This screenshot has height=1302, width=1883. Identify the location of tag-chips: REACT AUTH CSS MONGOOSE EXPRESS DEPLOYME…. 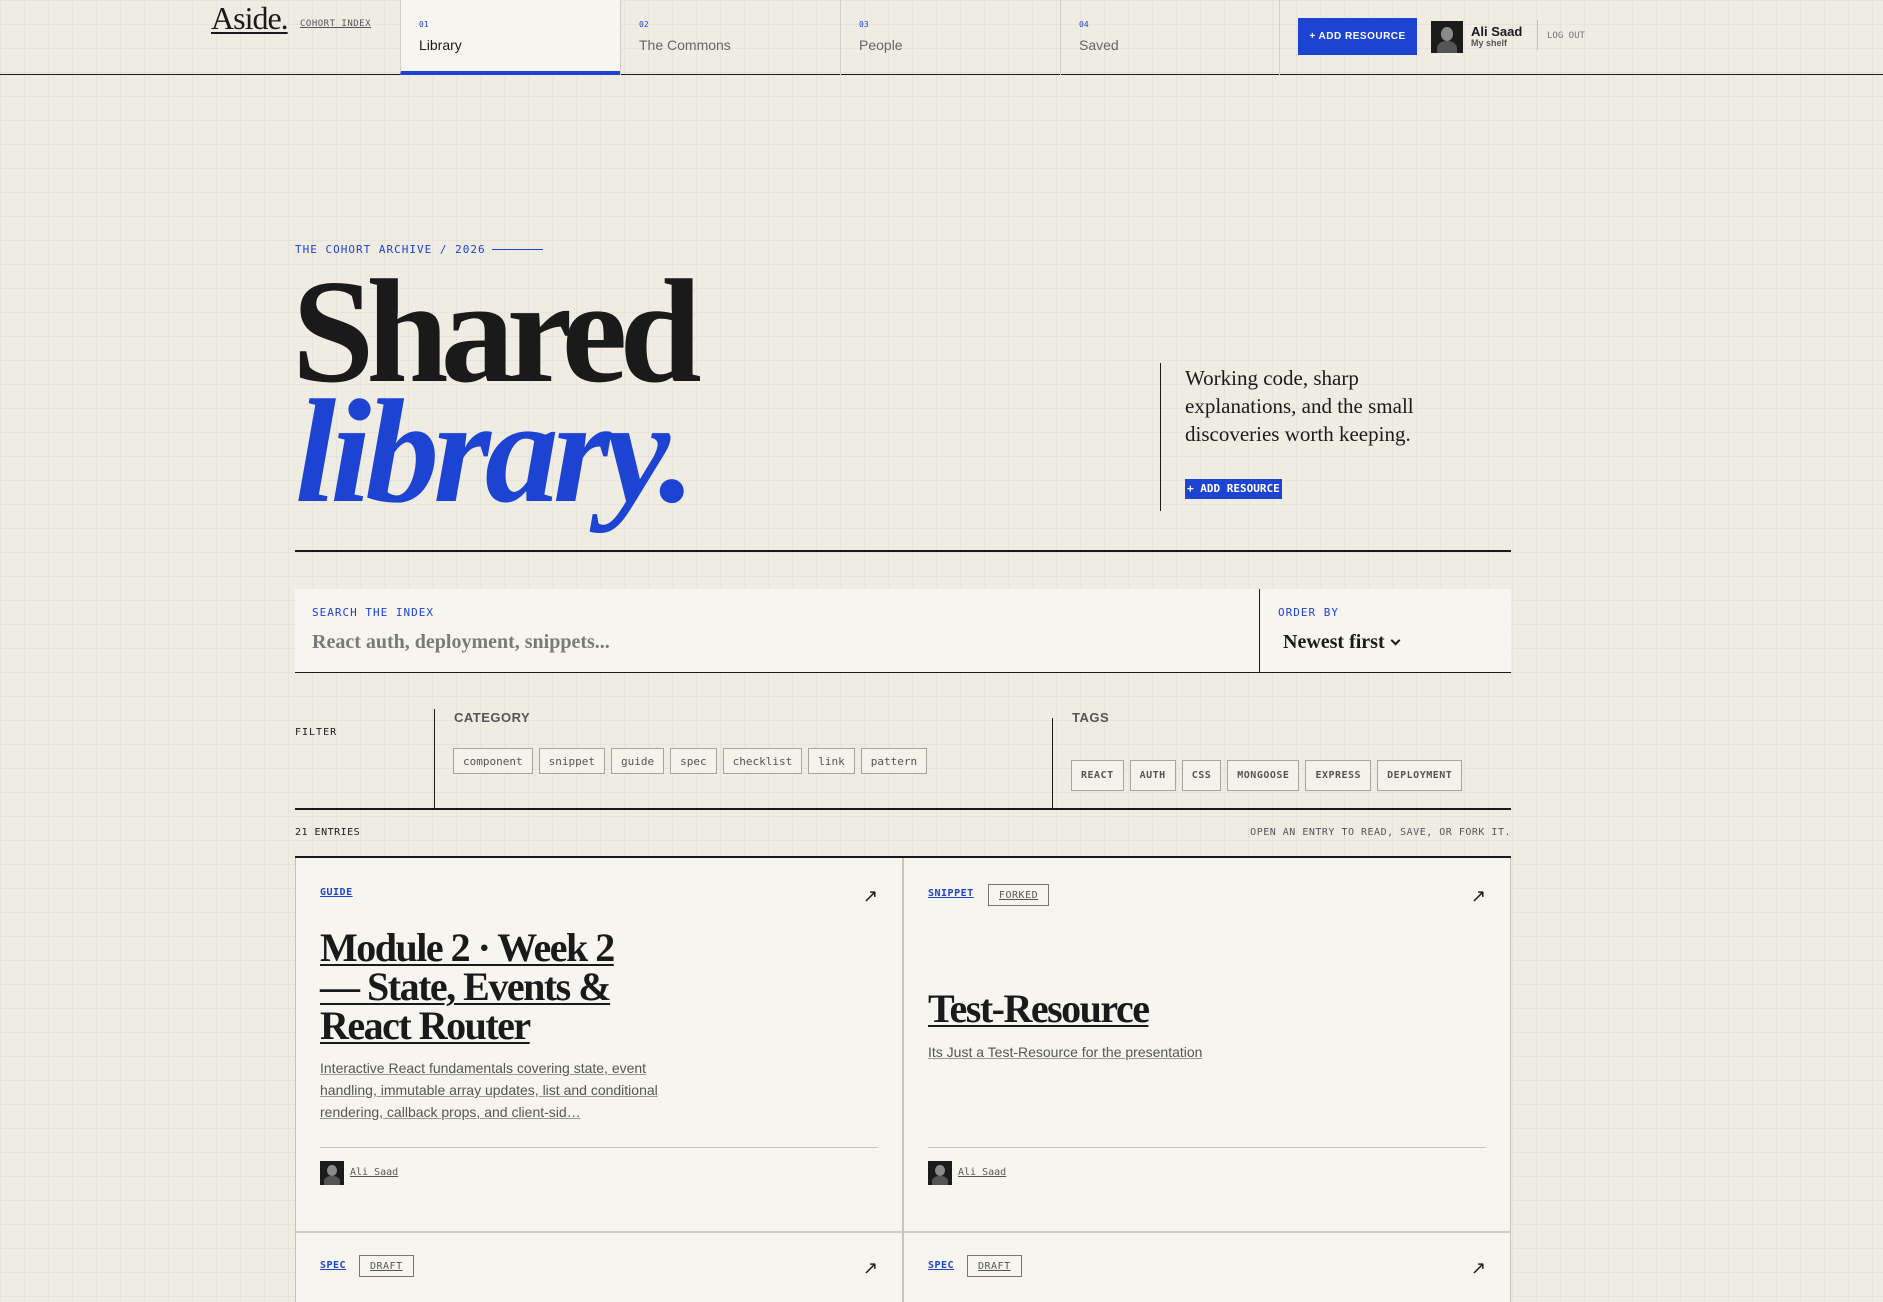
(1267, 775).